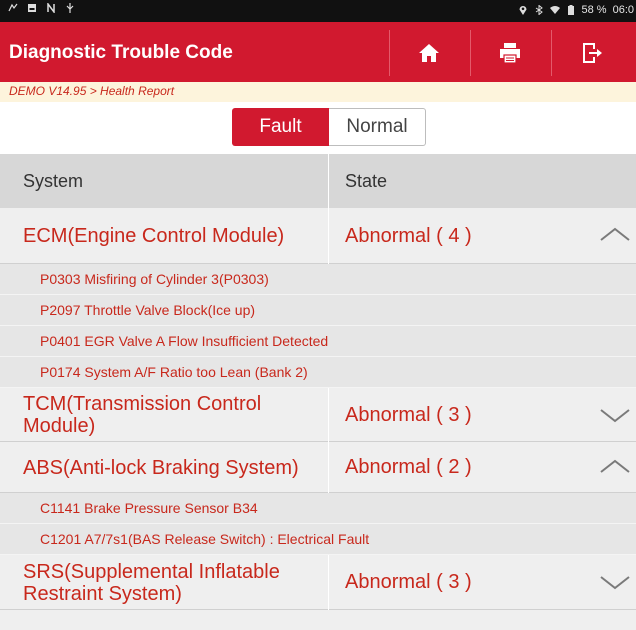 The width and height of the screenshot is (636, 630). Describe the element at coordinates (408, 467) in the screenshot. I see `system-state: Abnormal ( 2 )` at that location.